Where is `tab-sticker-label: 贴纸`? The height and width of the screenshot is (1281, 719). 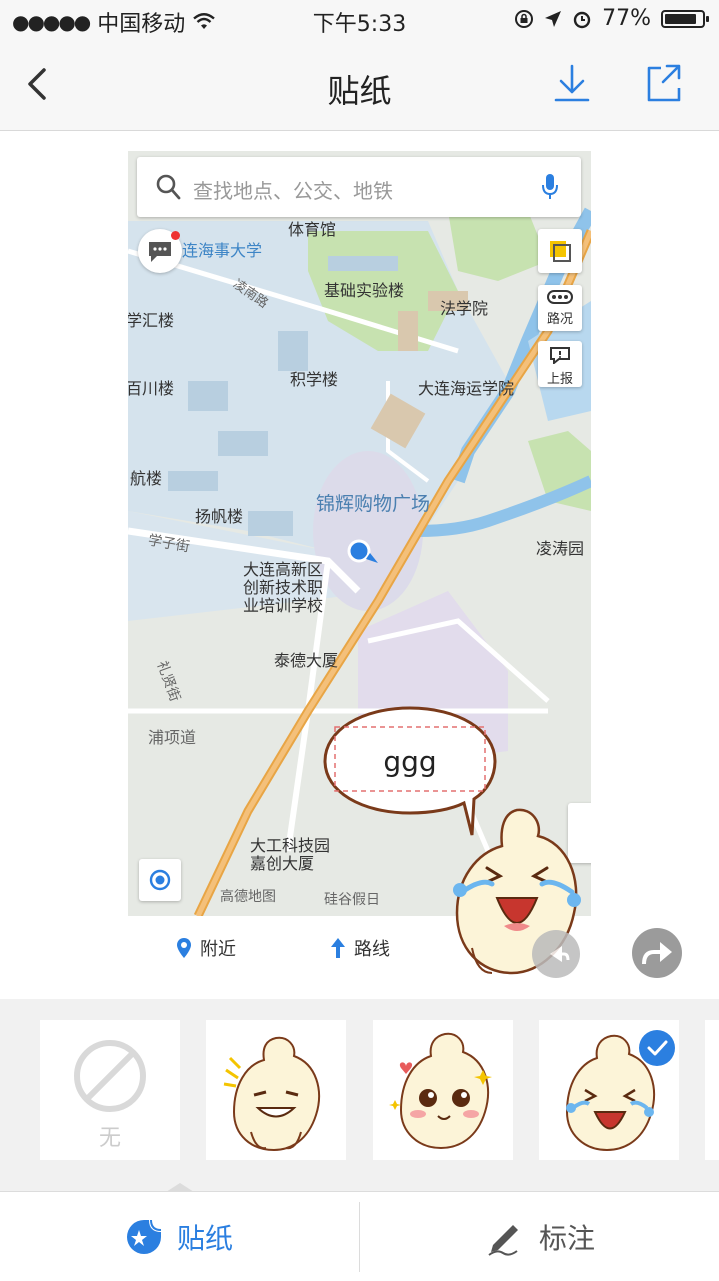
tab-sticker-label: 贴纸 is located at coordinates (204, 1238).